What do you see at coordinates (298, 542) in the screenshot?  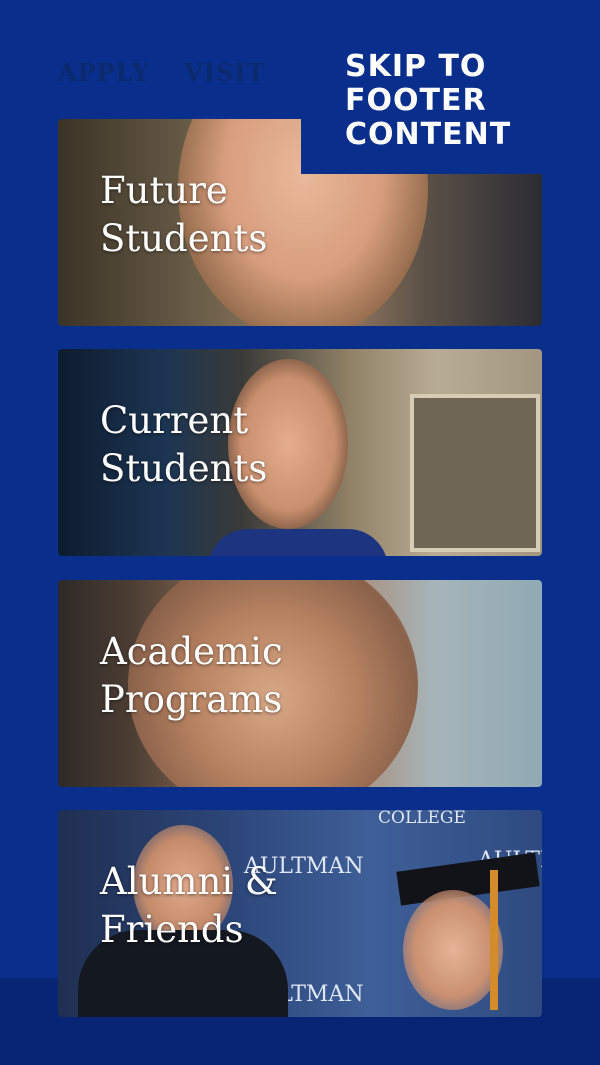 I see `scrubs-shape` at bounding box center [298, 542].